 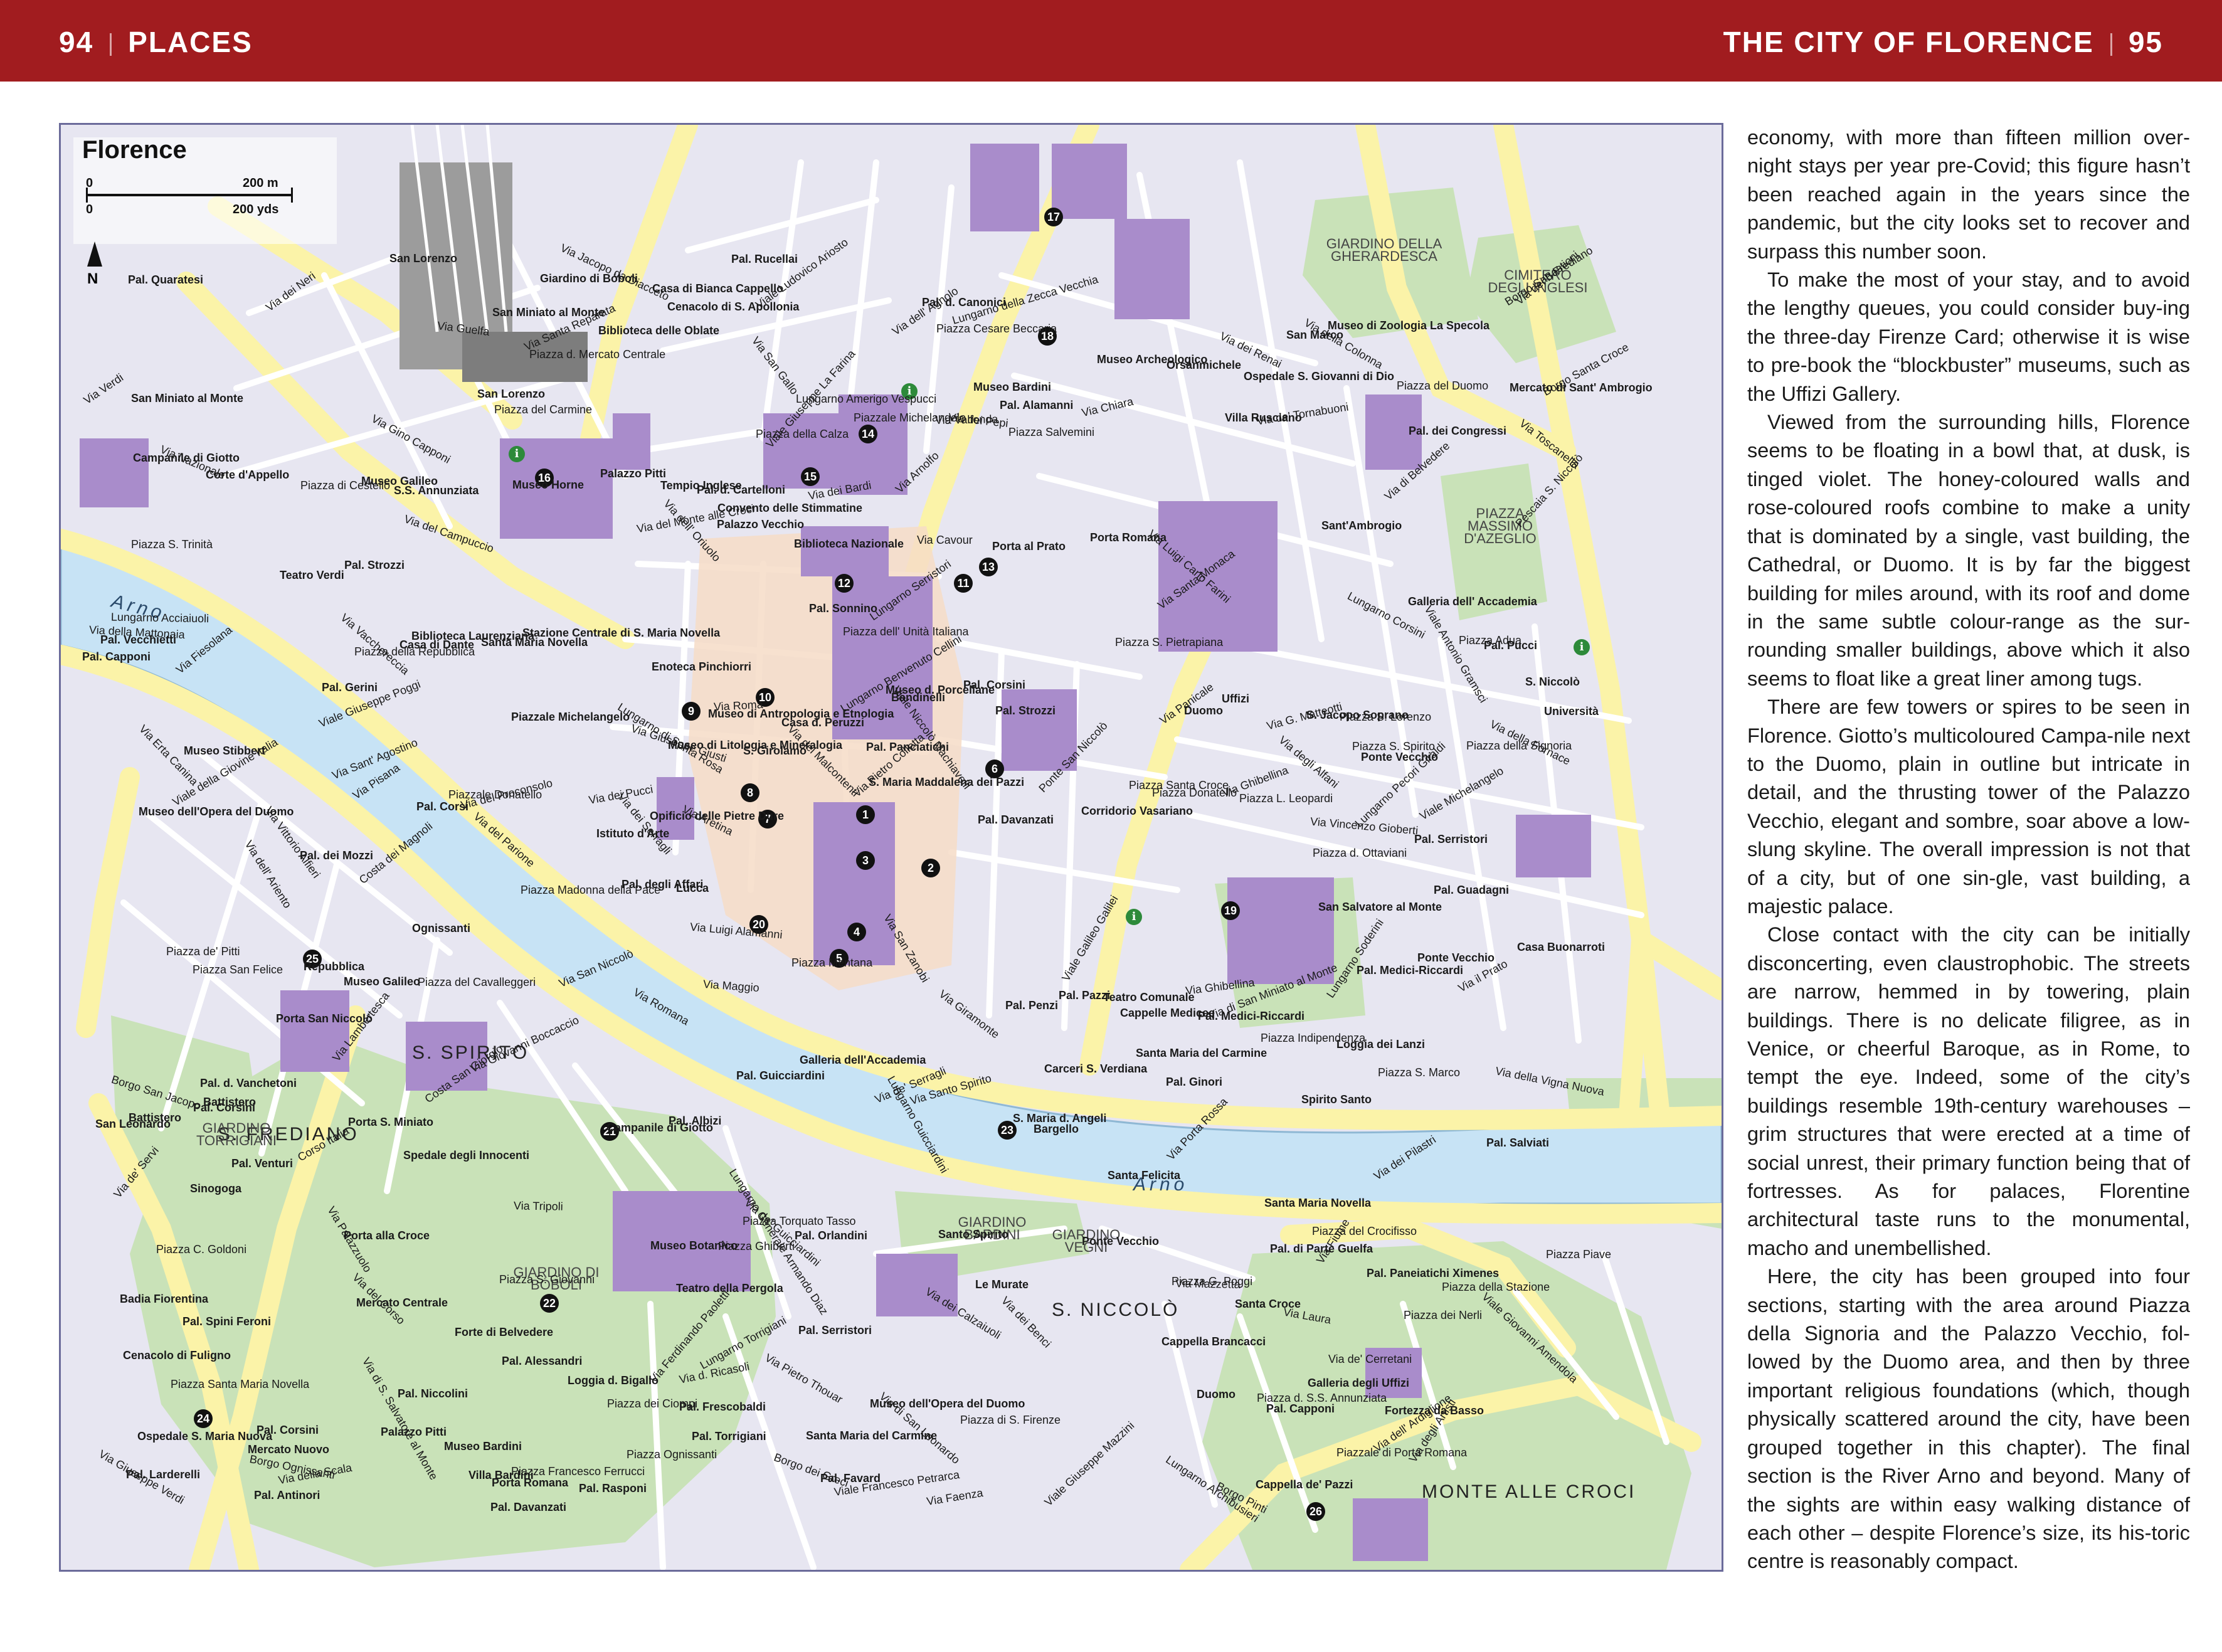 I want to click on sight-name-label: Pal. Strozzi, so click(x=1025, y=710).